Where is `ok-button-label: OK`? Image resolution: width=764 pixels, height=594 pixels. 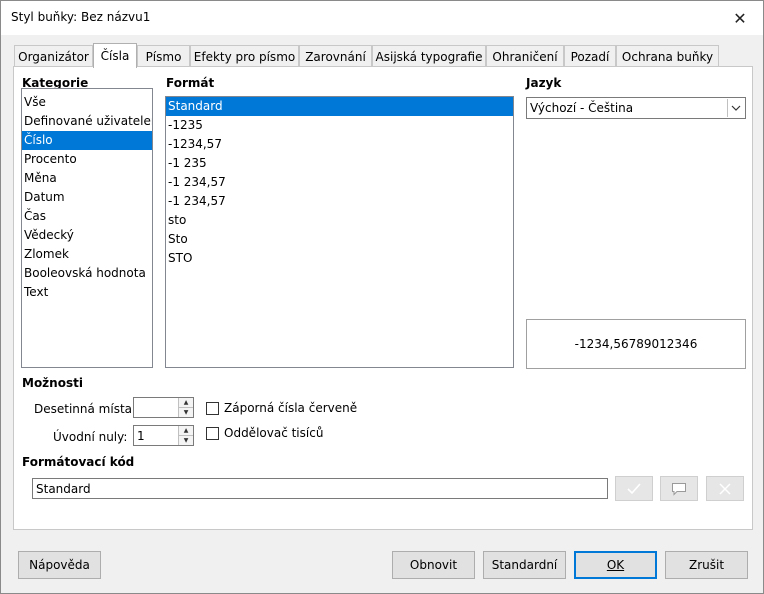 ok-button-label: OK is located at coordinates (615, 565).